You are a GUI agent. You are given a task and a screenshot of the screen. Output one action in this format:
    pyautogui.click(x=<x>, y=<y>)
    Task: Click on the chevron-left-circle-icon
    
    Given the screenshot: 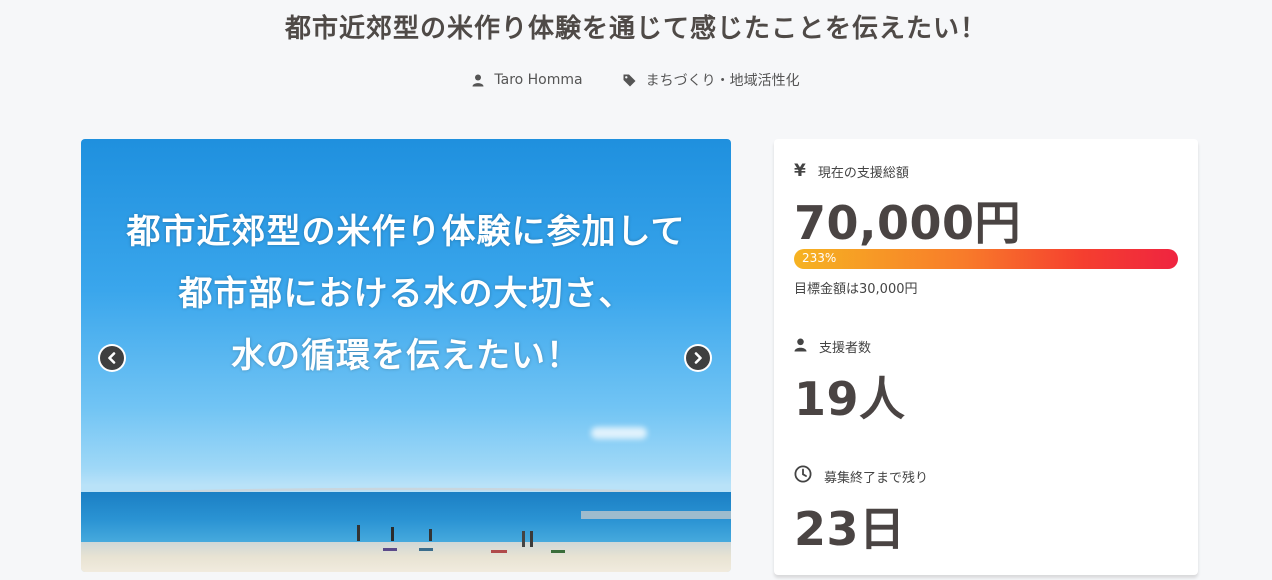 What is the action you would take?
    pyautogui.click(x=112, y=358)
    